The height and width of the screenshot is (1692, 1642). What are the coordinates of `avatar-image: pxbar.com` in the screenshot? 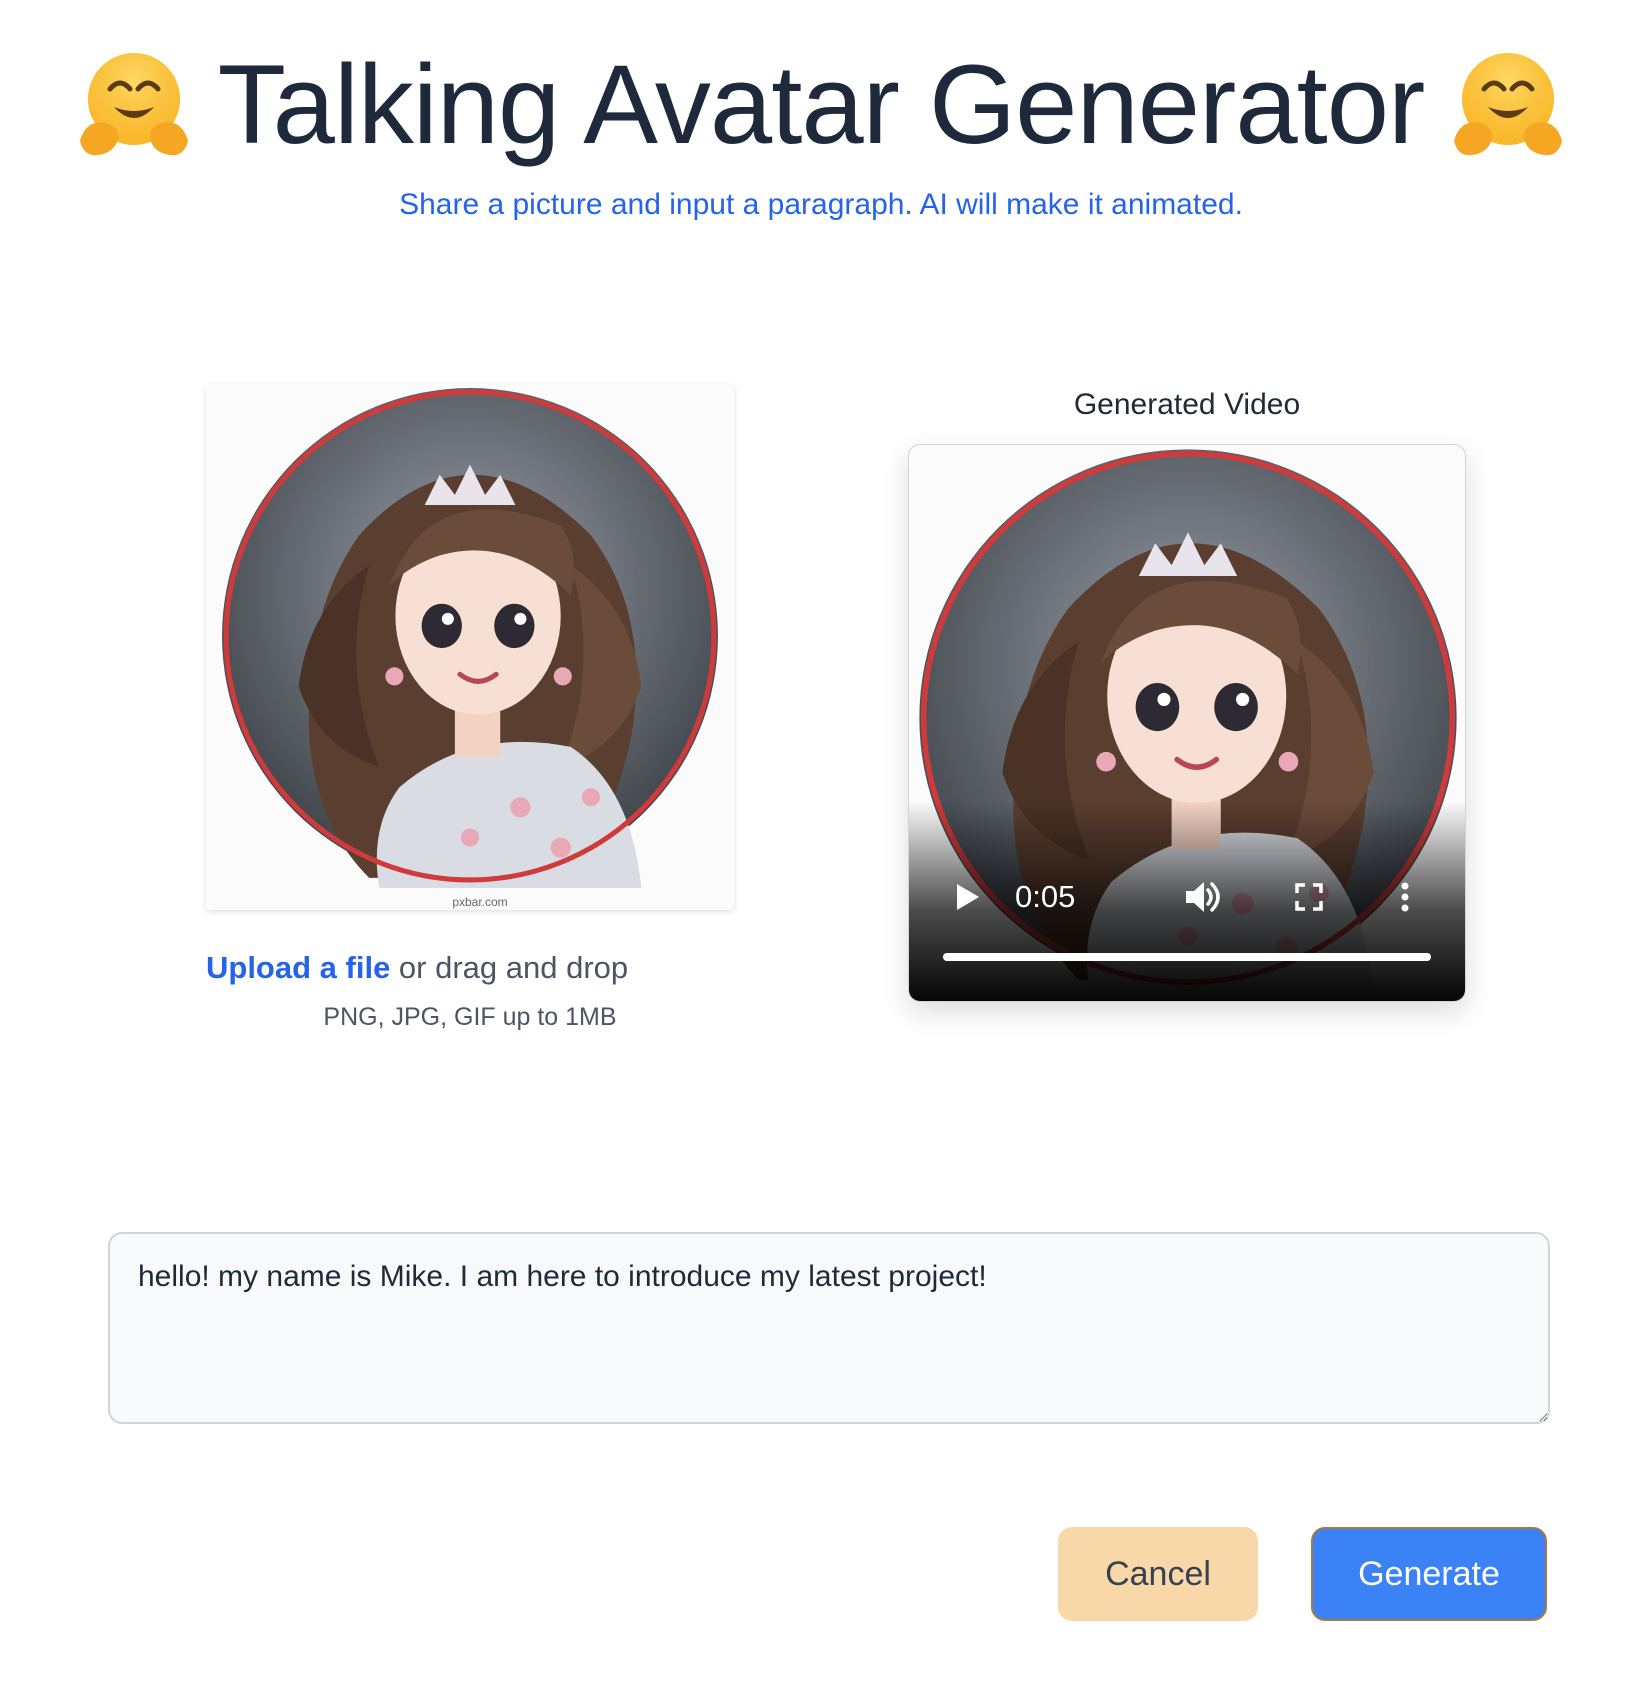 It's located at (470, 646).